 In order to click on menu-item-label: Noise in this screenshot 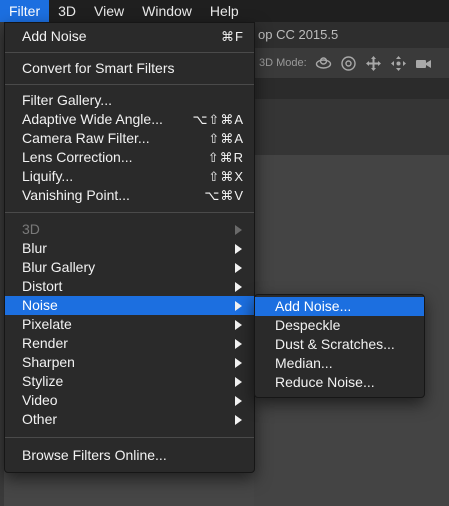, I will do `click(40, 305)`.